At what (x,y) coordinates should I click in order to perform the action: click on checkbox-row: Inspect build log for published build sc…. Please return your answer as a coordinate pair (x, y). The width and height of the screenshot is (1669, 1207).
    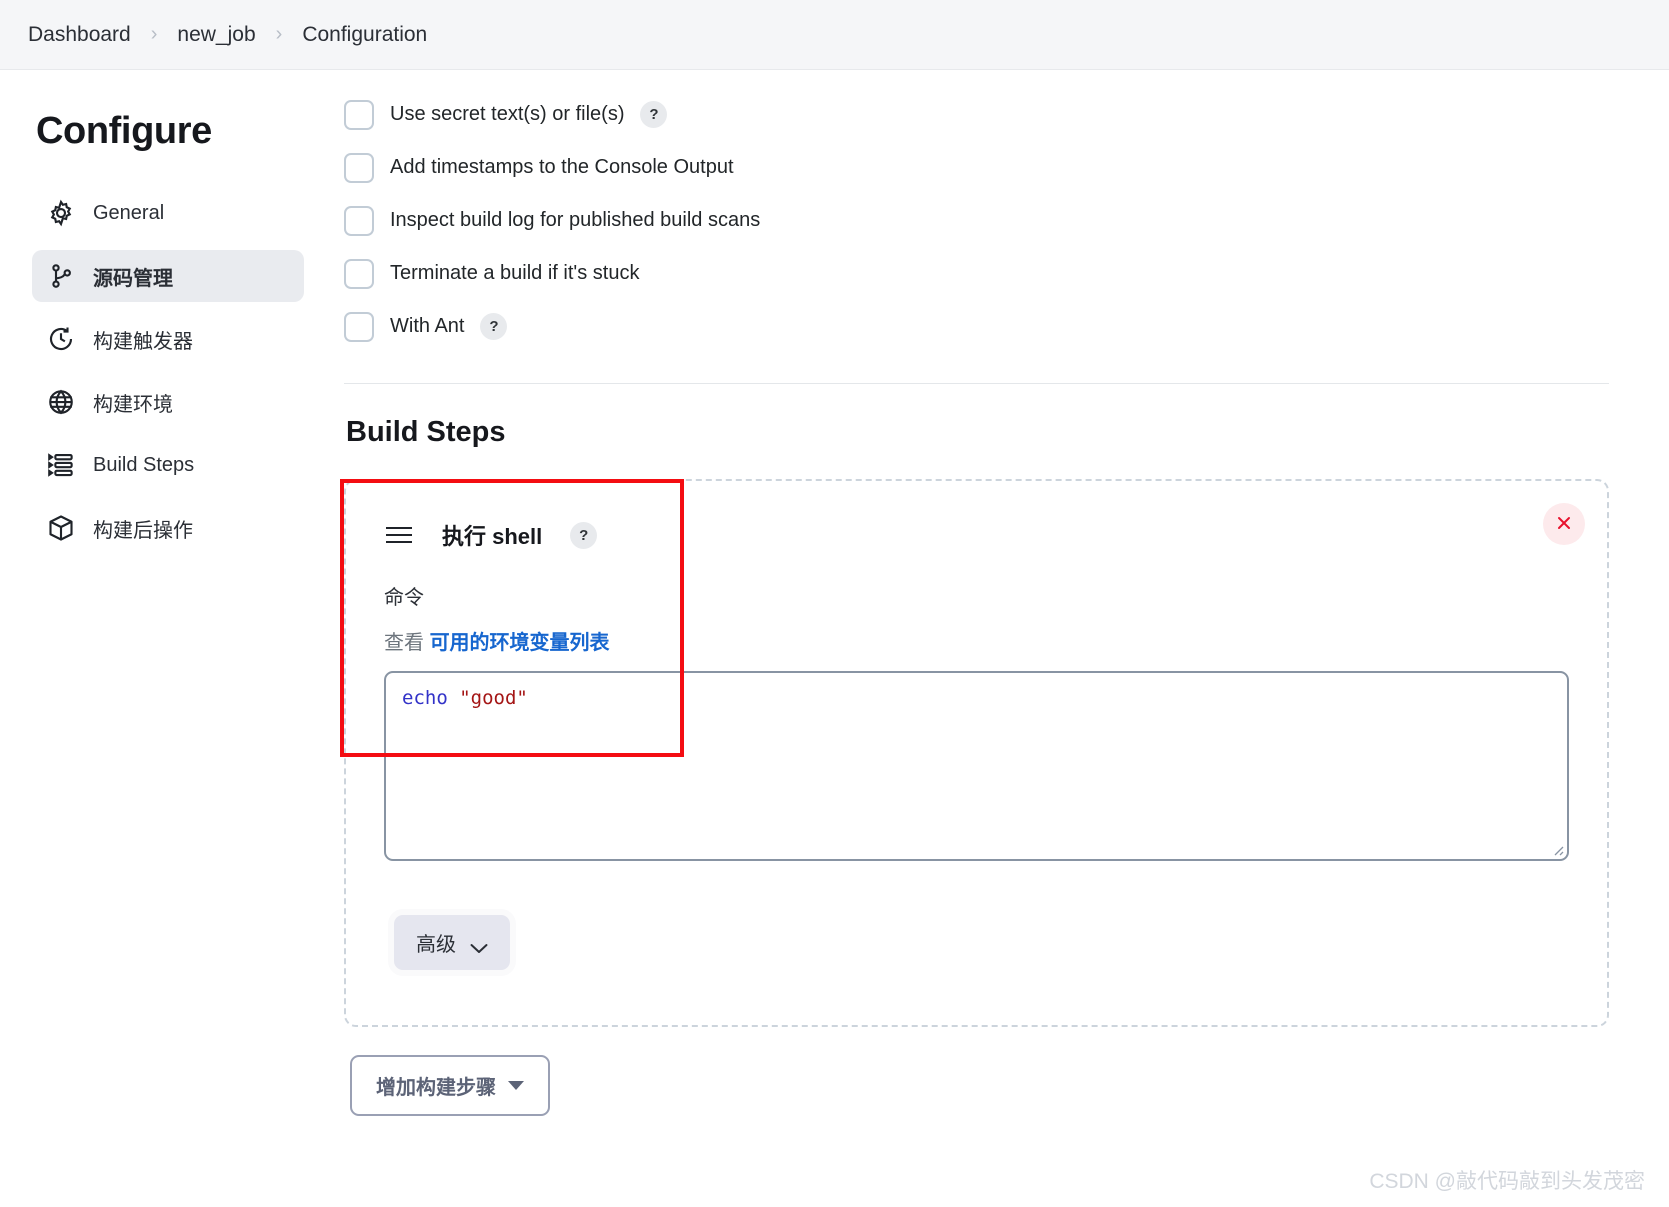
    Looking at the image, I should click on (976, 220).